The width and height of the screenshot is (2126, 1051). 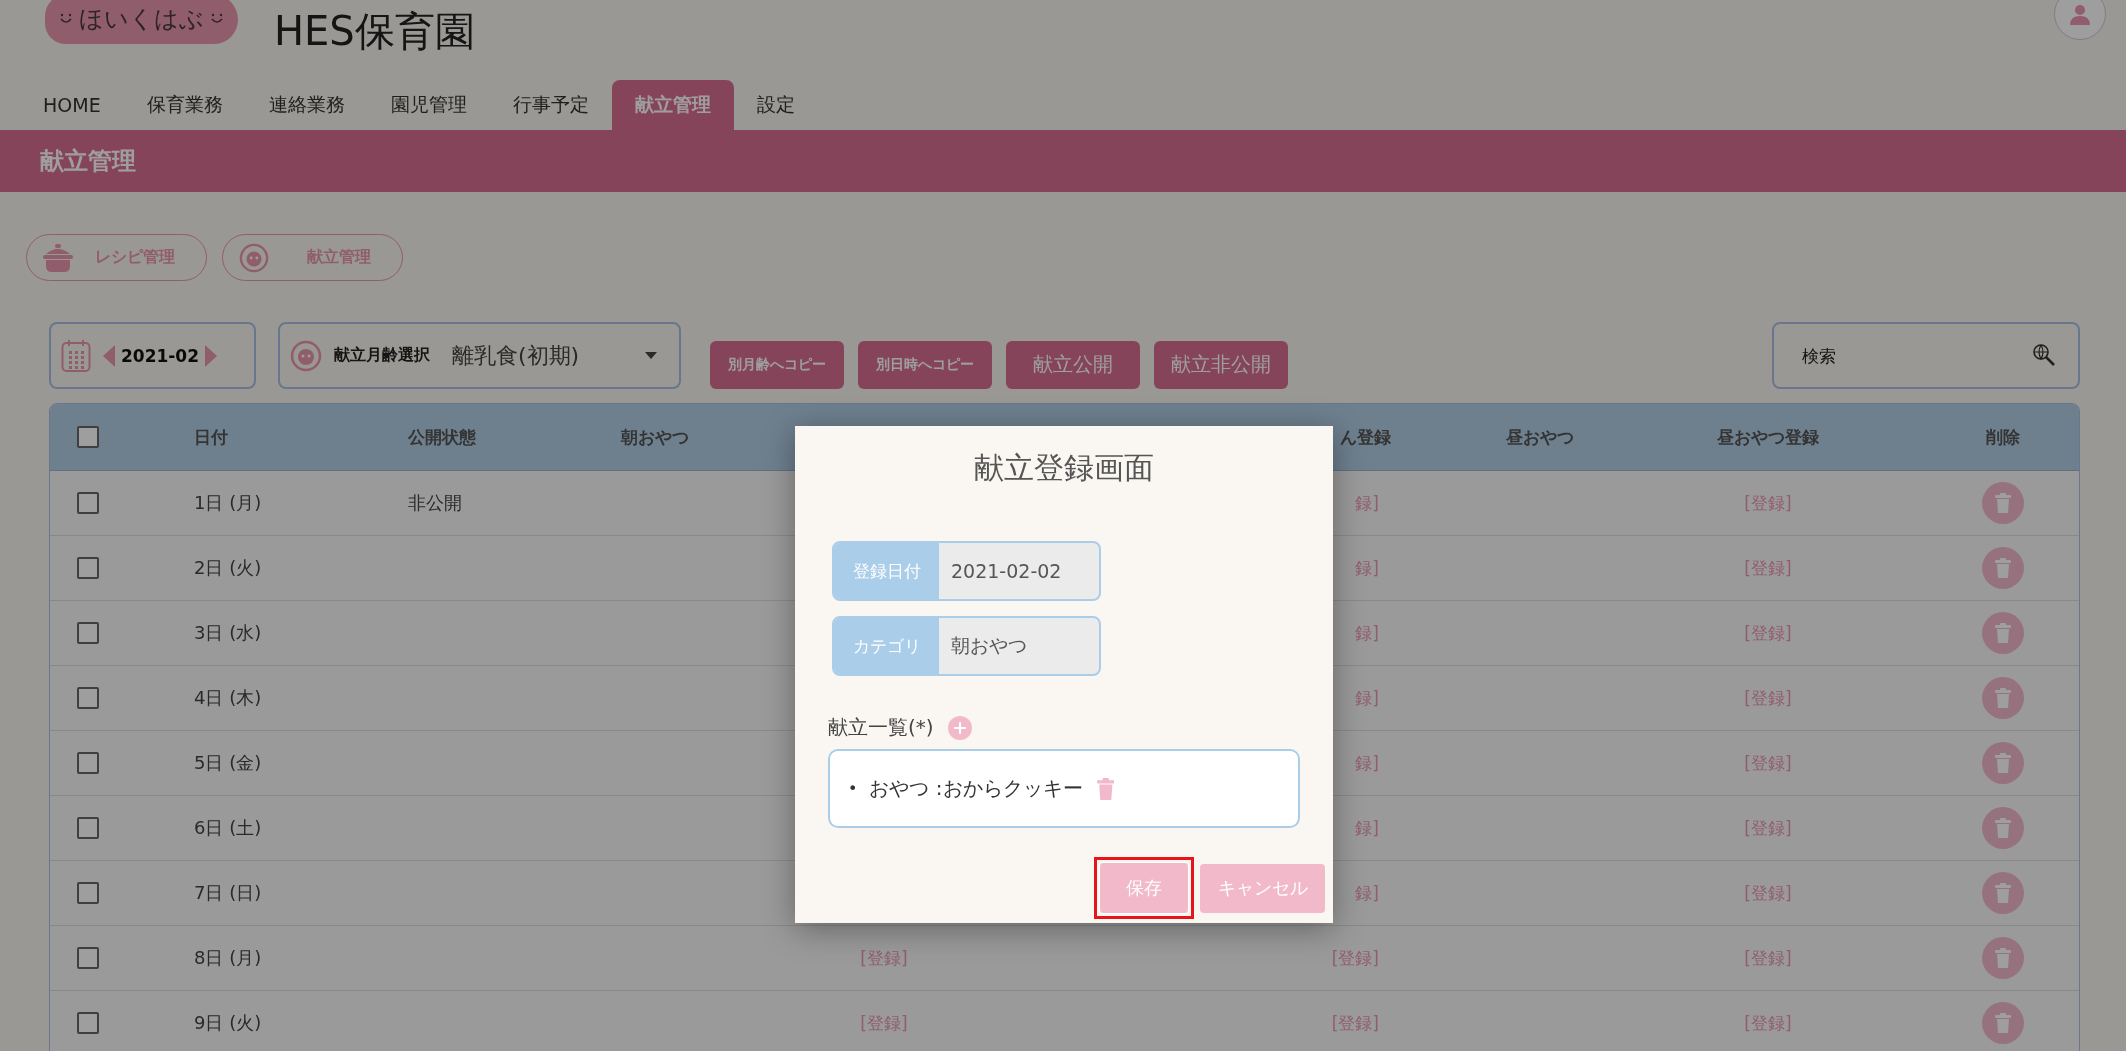 What do you see at coordinates (211, 437) in the screenshot?
I see `column-header: 日付` at bounding box center [211, 437].